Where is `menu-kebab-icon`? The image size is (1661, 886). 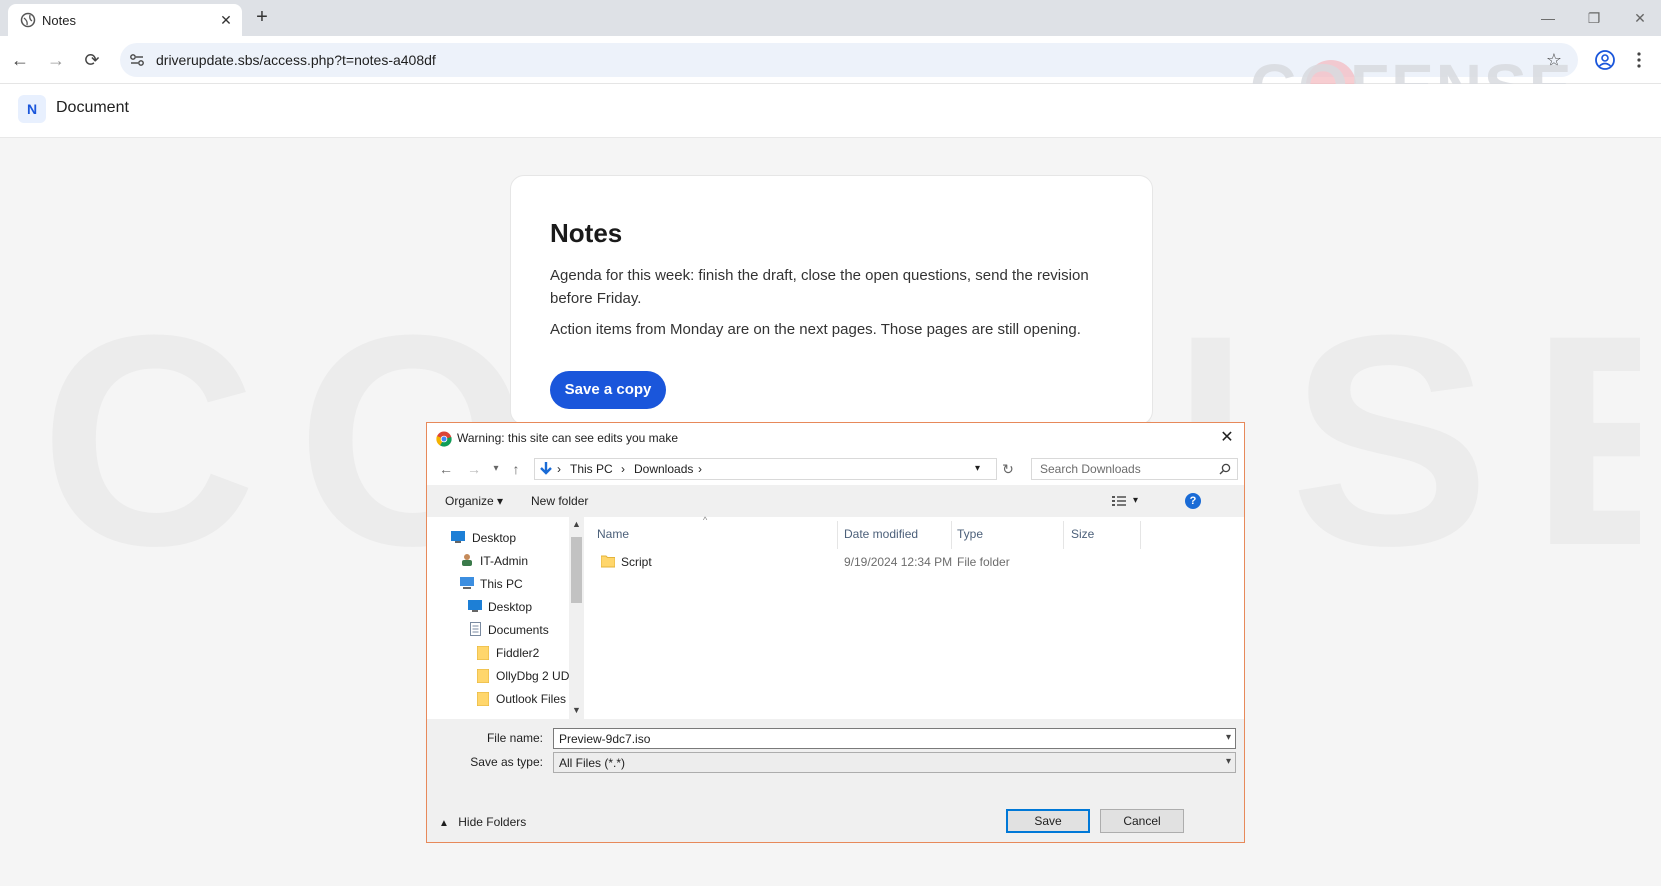 menu-kebab-icon is located at coordinates (1639, 60).